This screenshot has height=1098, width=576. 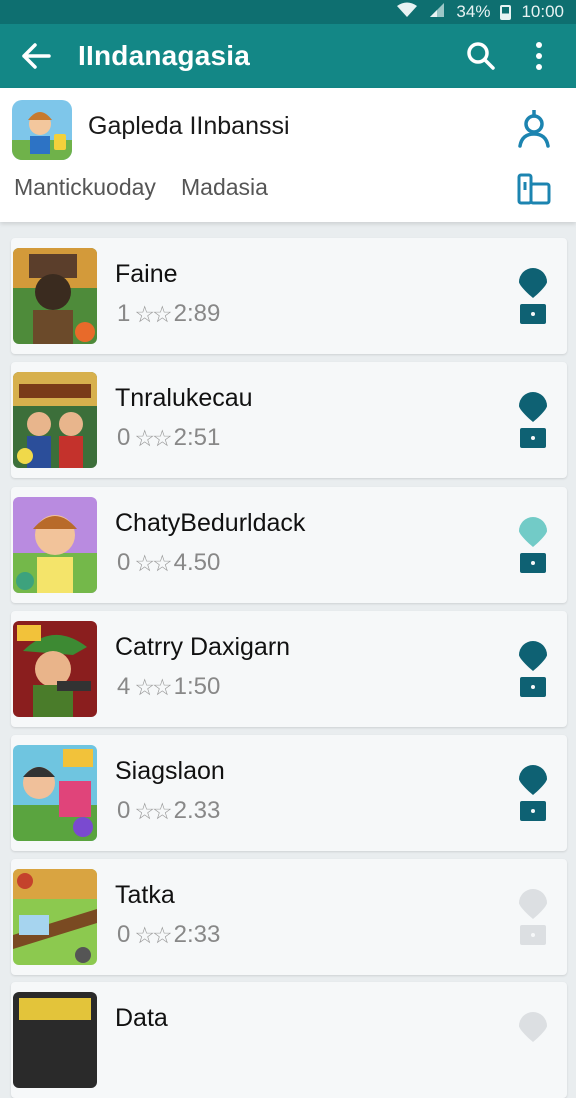 What do you see at coordinates (407, 12) in the screenshot?
I see `wifi-icon` at bounding box center [407, 12].